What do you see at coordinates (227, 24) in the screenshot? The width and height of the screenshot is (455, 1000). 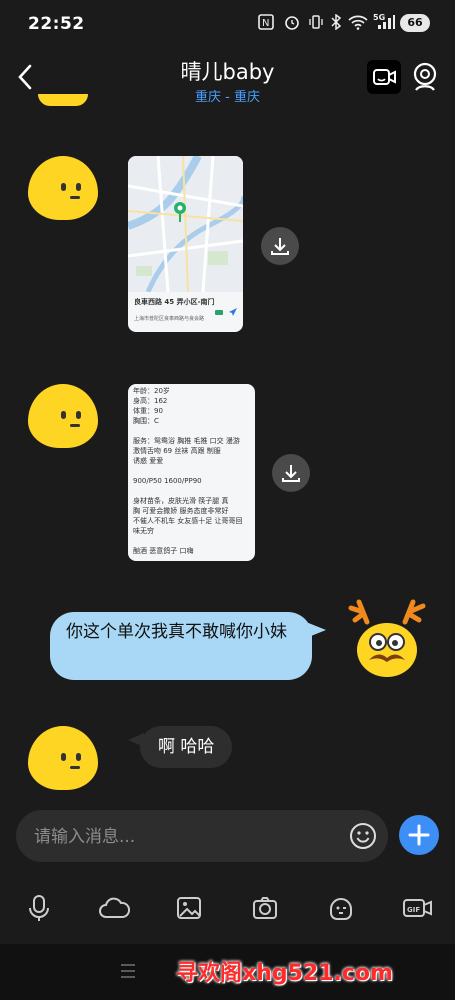 I see `status-bar: 22:52 N 5G 66` at bounding box center [227, 24].